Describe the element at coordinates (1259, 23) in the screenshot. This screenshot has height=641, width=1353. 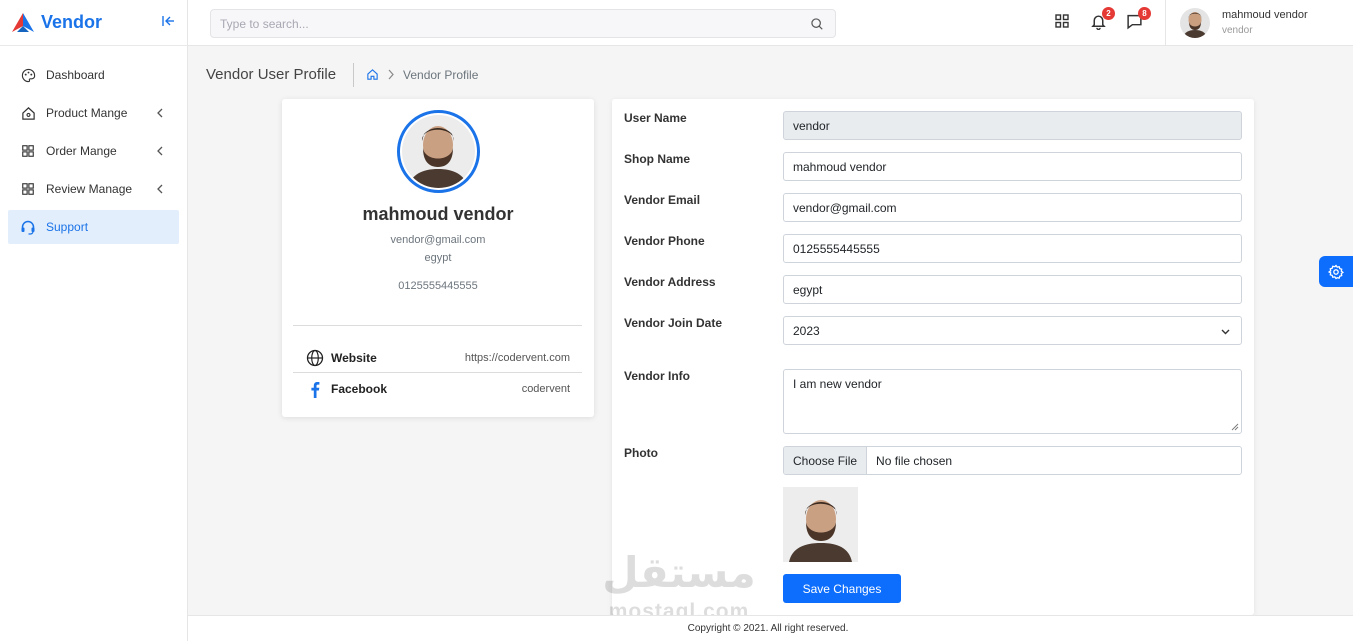
I see `user-menu: mahmoud vendor vendor` at that location.